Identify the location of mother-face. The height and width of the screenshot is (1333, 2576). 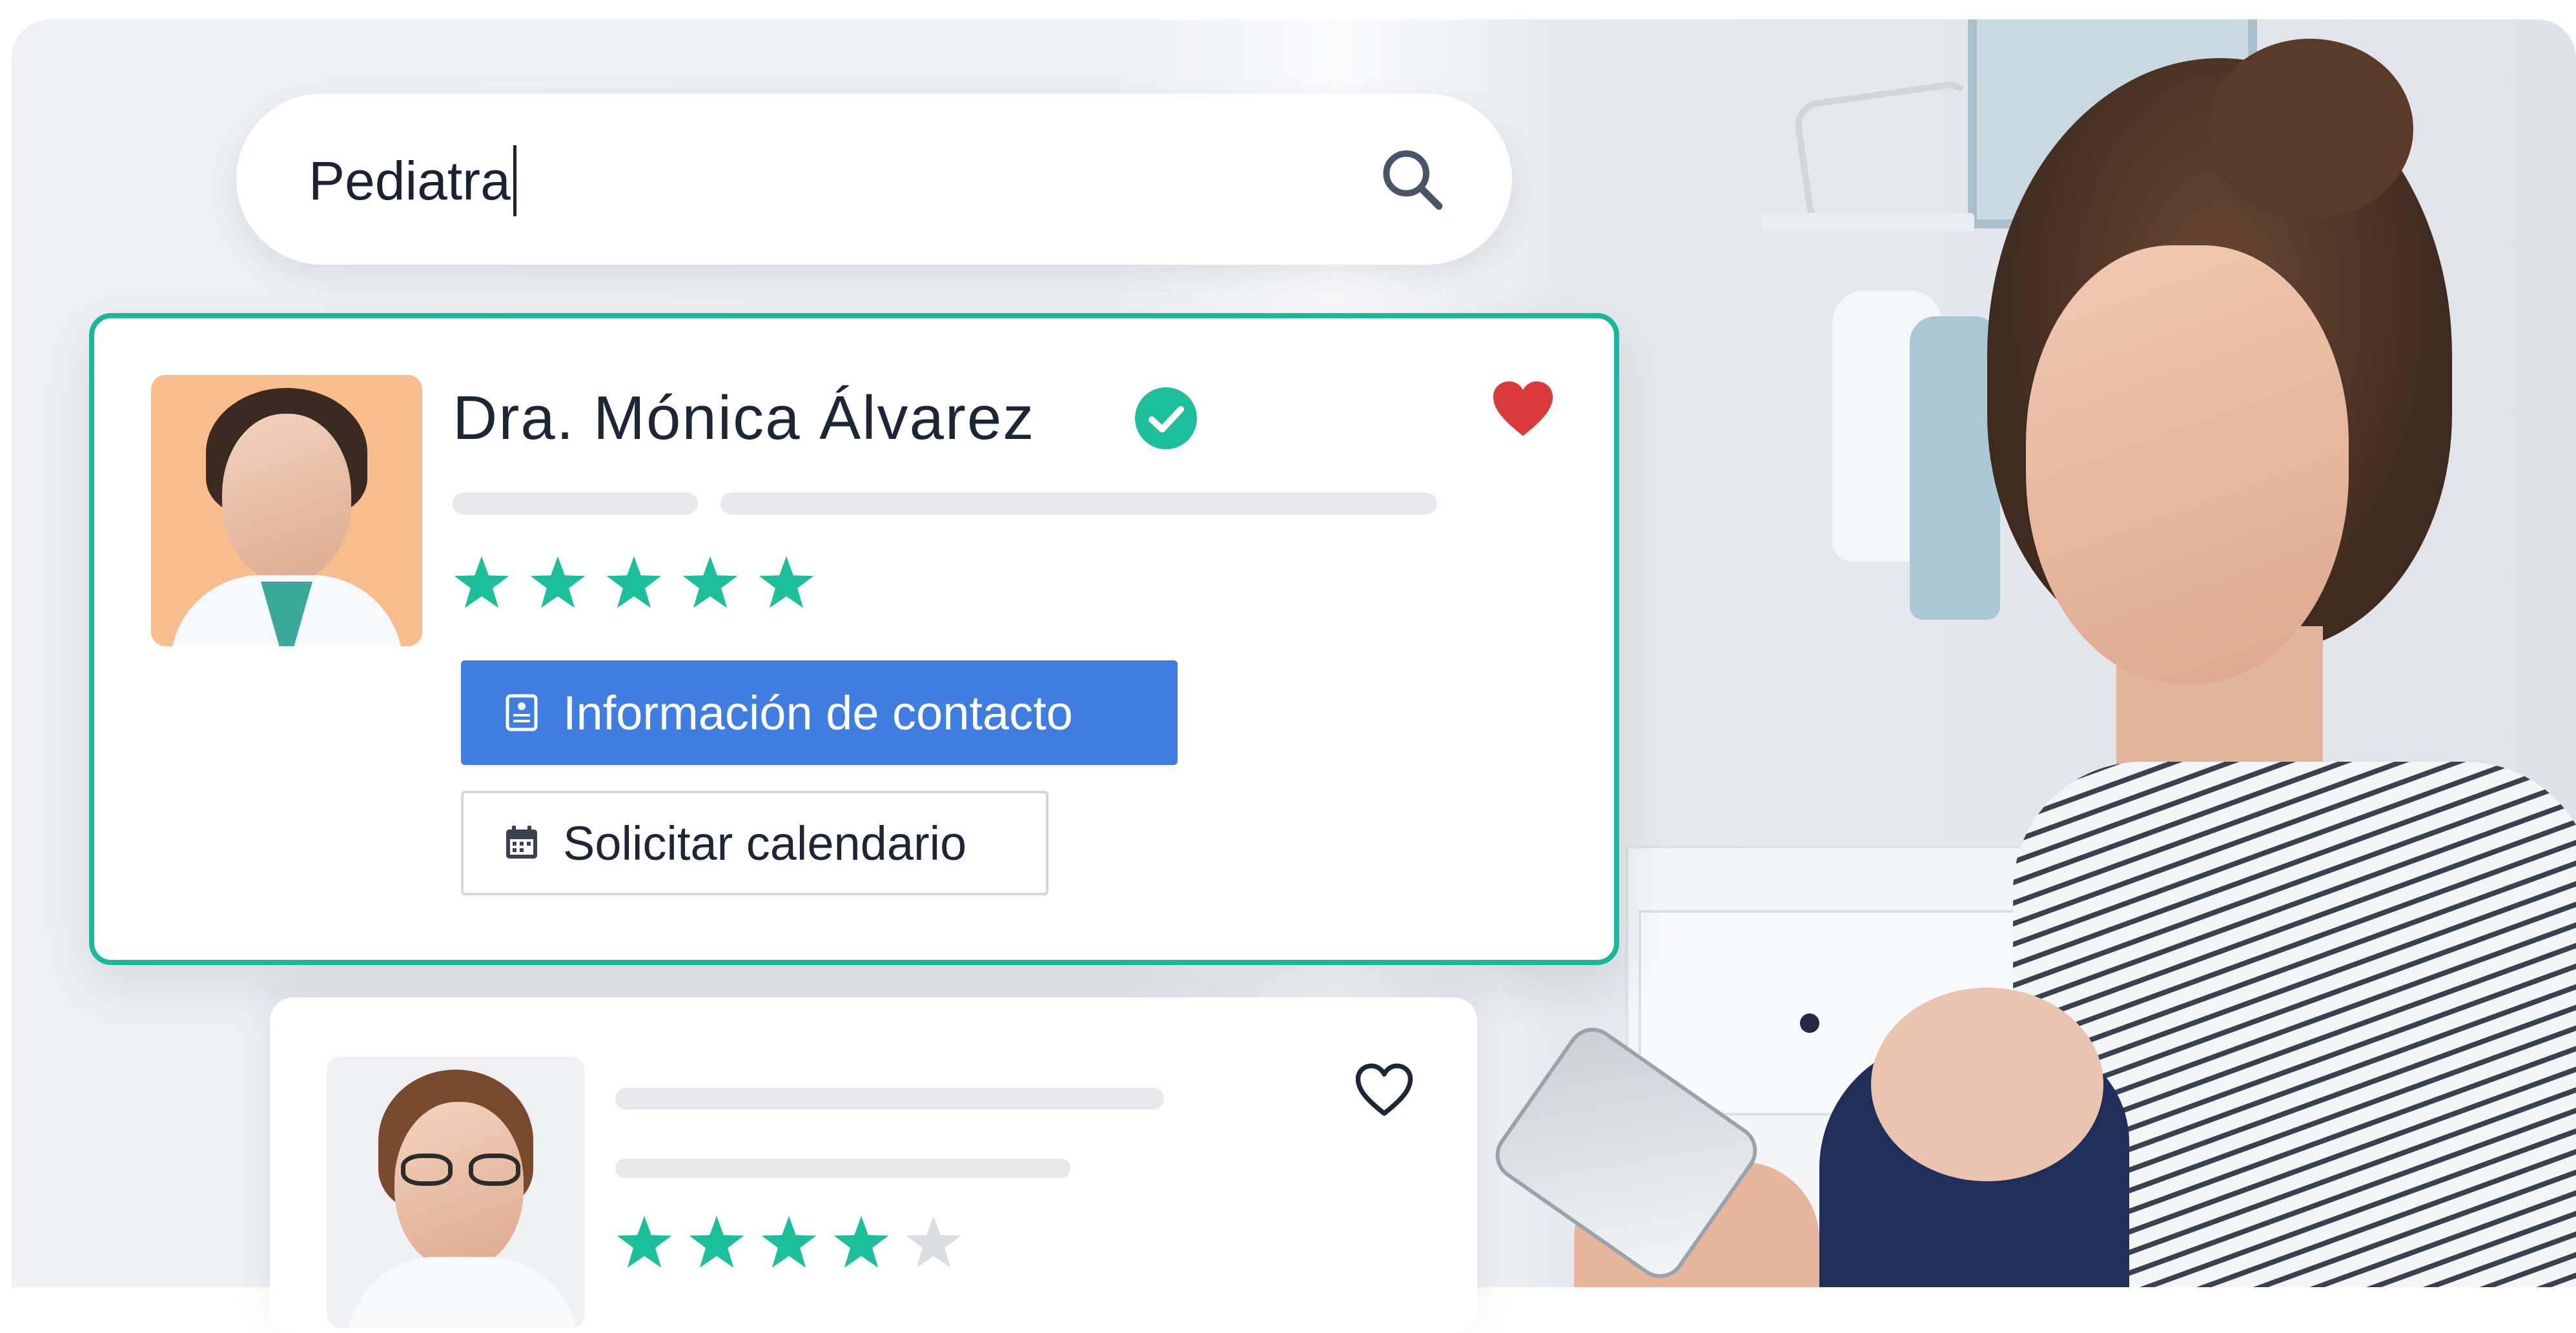
(2188, 464).